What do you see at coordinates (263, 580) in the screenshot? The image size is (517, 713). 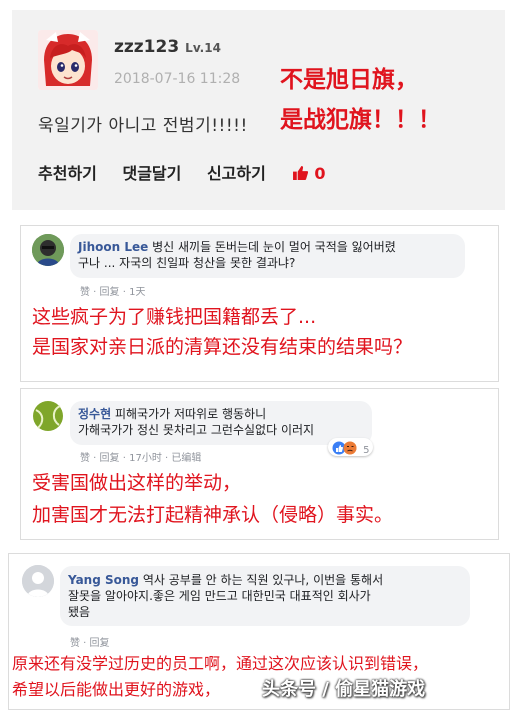 I see `comment-text-3-line-1: 역사 공부를 안 하는 직원 있구나, 이번을 통해서` at bounding box center [263, 580].